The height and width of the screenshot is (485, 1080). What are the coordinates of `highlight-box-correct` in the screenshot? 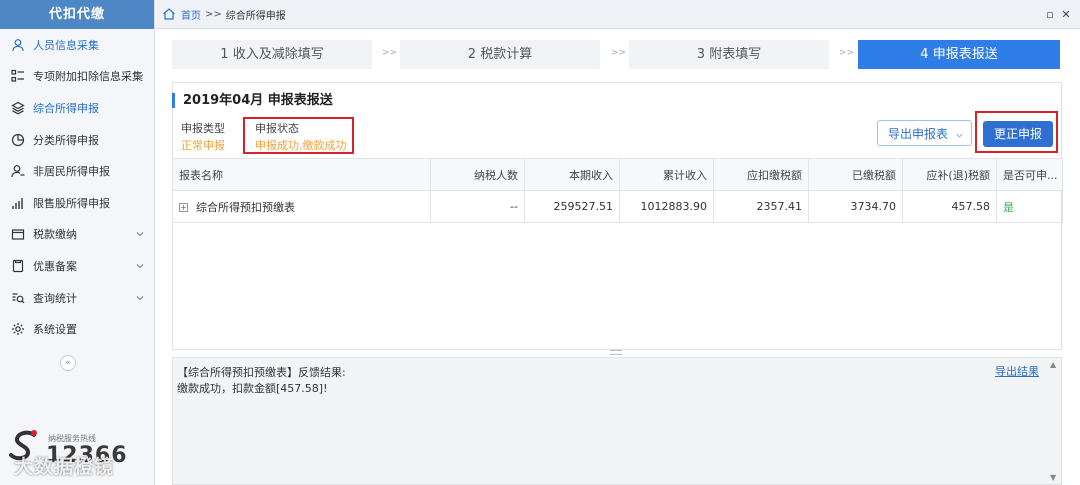 It's located at (1016, 132).